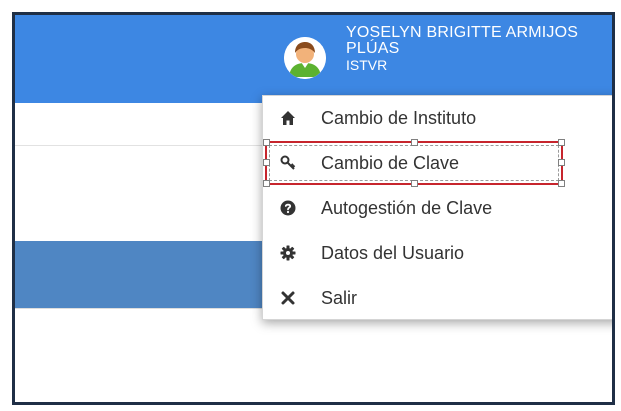  What do you see at coordinates (462, 49) in the screenshot?
I see `user-info: YOSELYN BRIGITTE ARMIJOS PLÚAS ISTVR` at bounding box center [462, 49].